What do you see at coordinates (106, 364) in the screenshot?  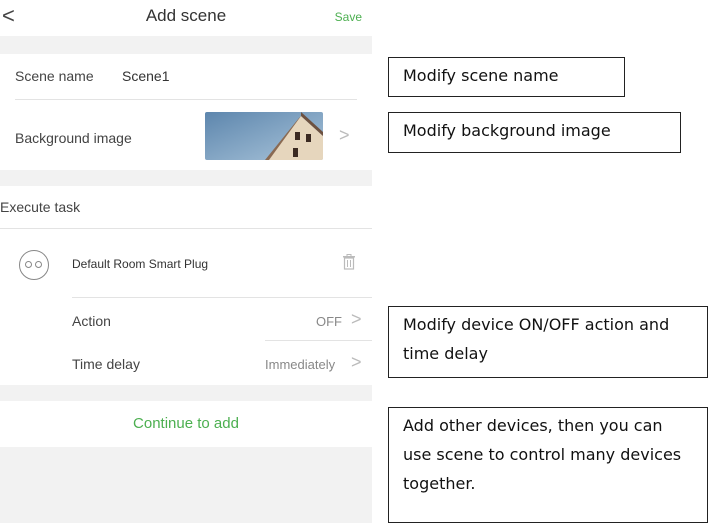 I see `time-delay-label: Time delay` at bounding box center [106, 364].